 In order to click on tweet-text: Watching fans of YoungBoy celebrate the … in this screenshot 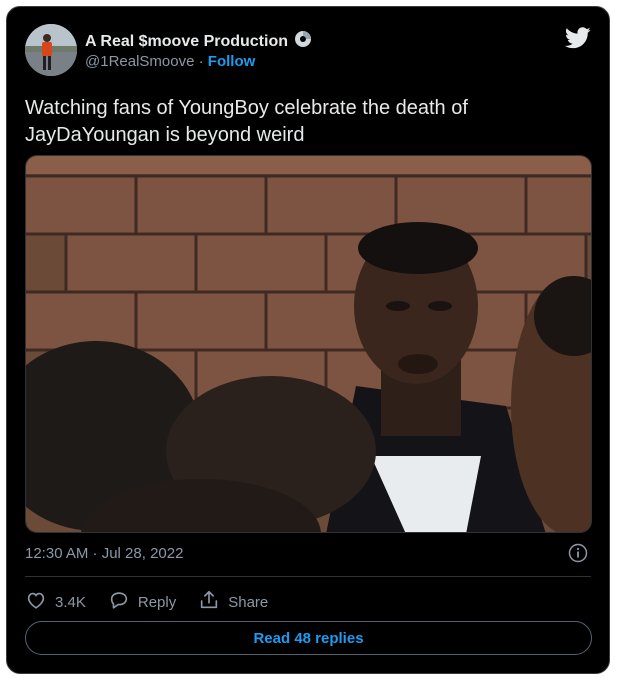, I will do `click(246, 121)`.